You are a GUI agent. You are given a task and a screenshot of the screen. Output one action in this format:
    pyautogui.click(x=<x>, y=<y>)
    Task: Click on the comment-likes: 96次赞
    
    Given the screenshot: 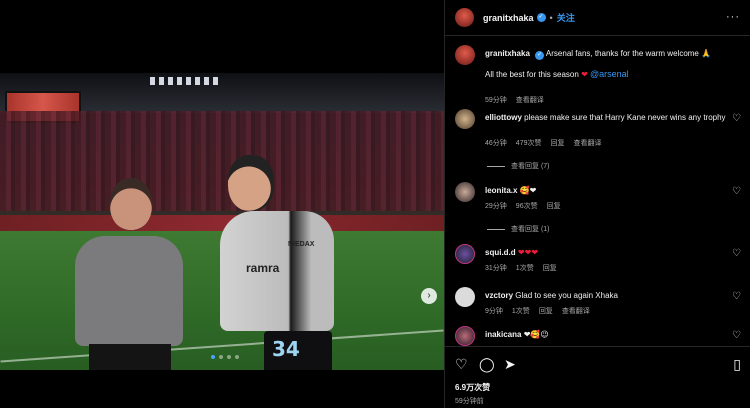 What is the action you would take?
    pyautogui.click(x=527, y=206)
    